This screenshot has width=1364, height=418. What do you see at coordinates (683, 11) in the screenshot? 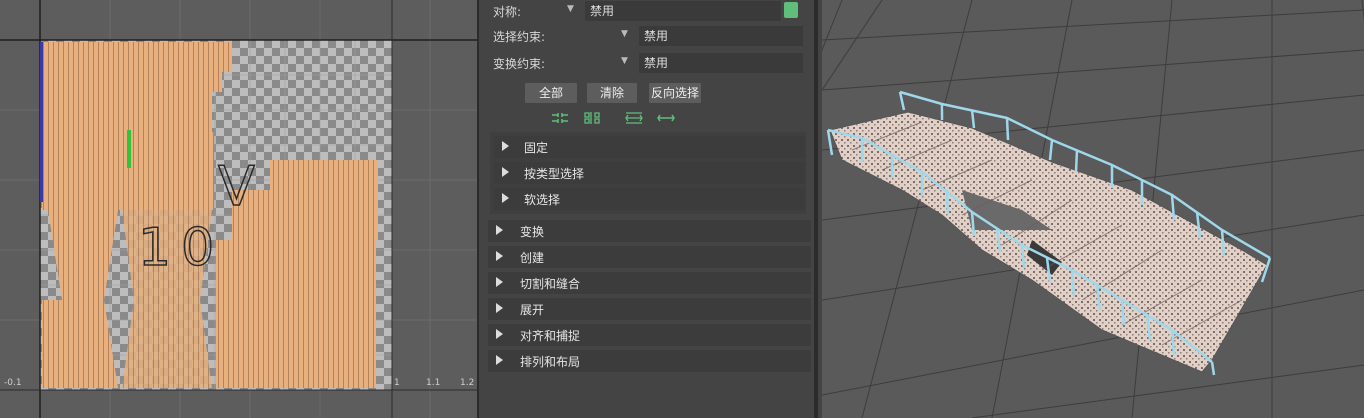
I see `symmetry-dropdown: 禁用` at bounding box center [683, 11].